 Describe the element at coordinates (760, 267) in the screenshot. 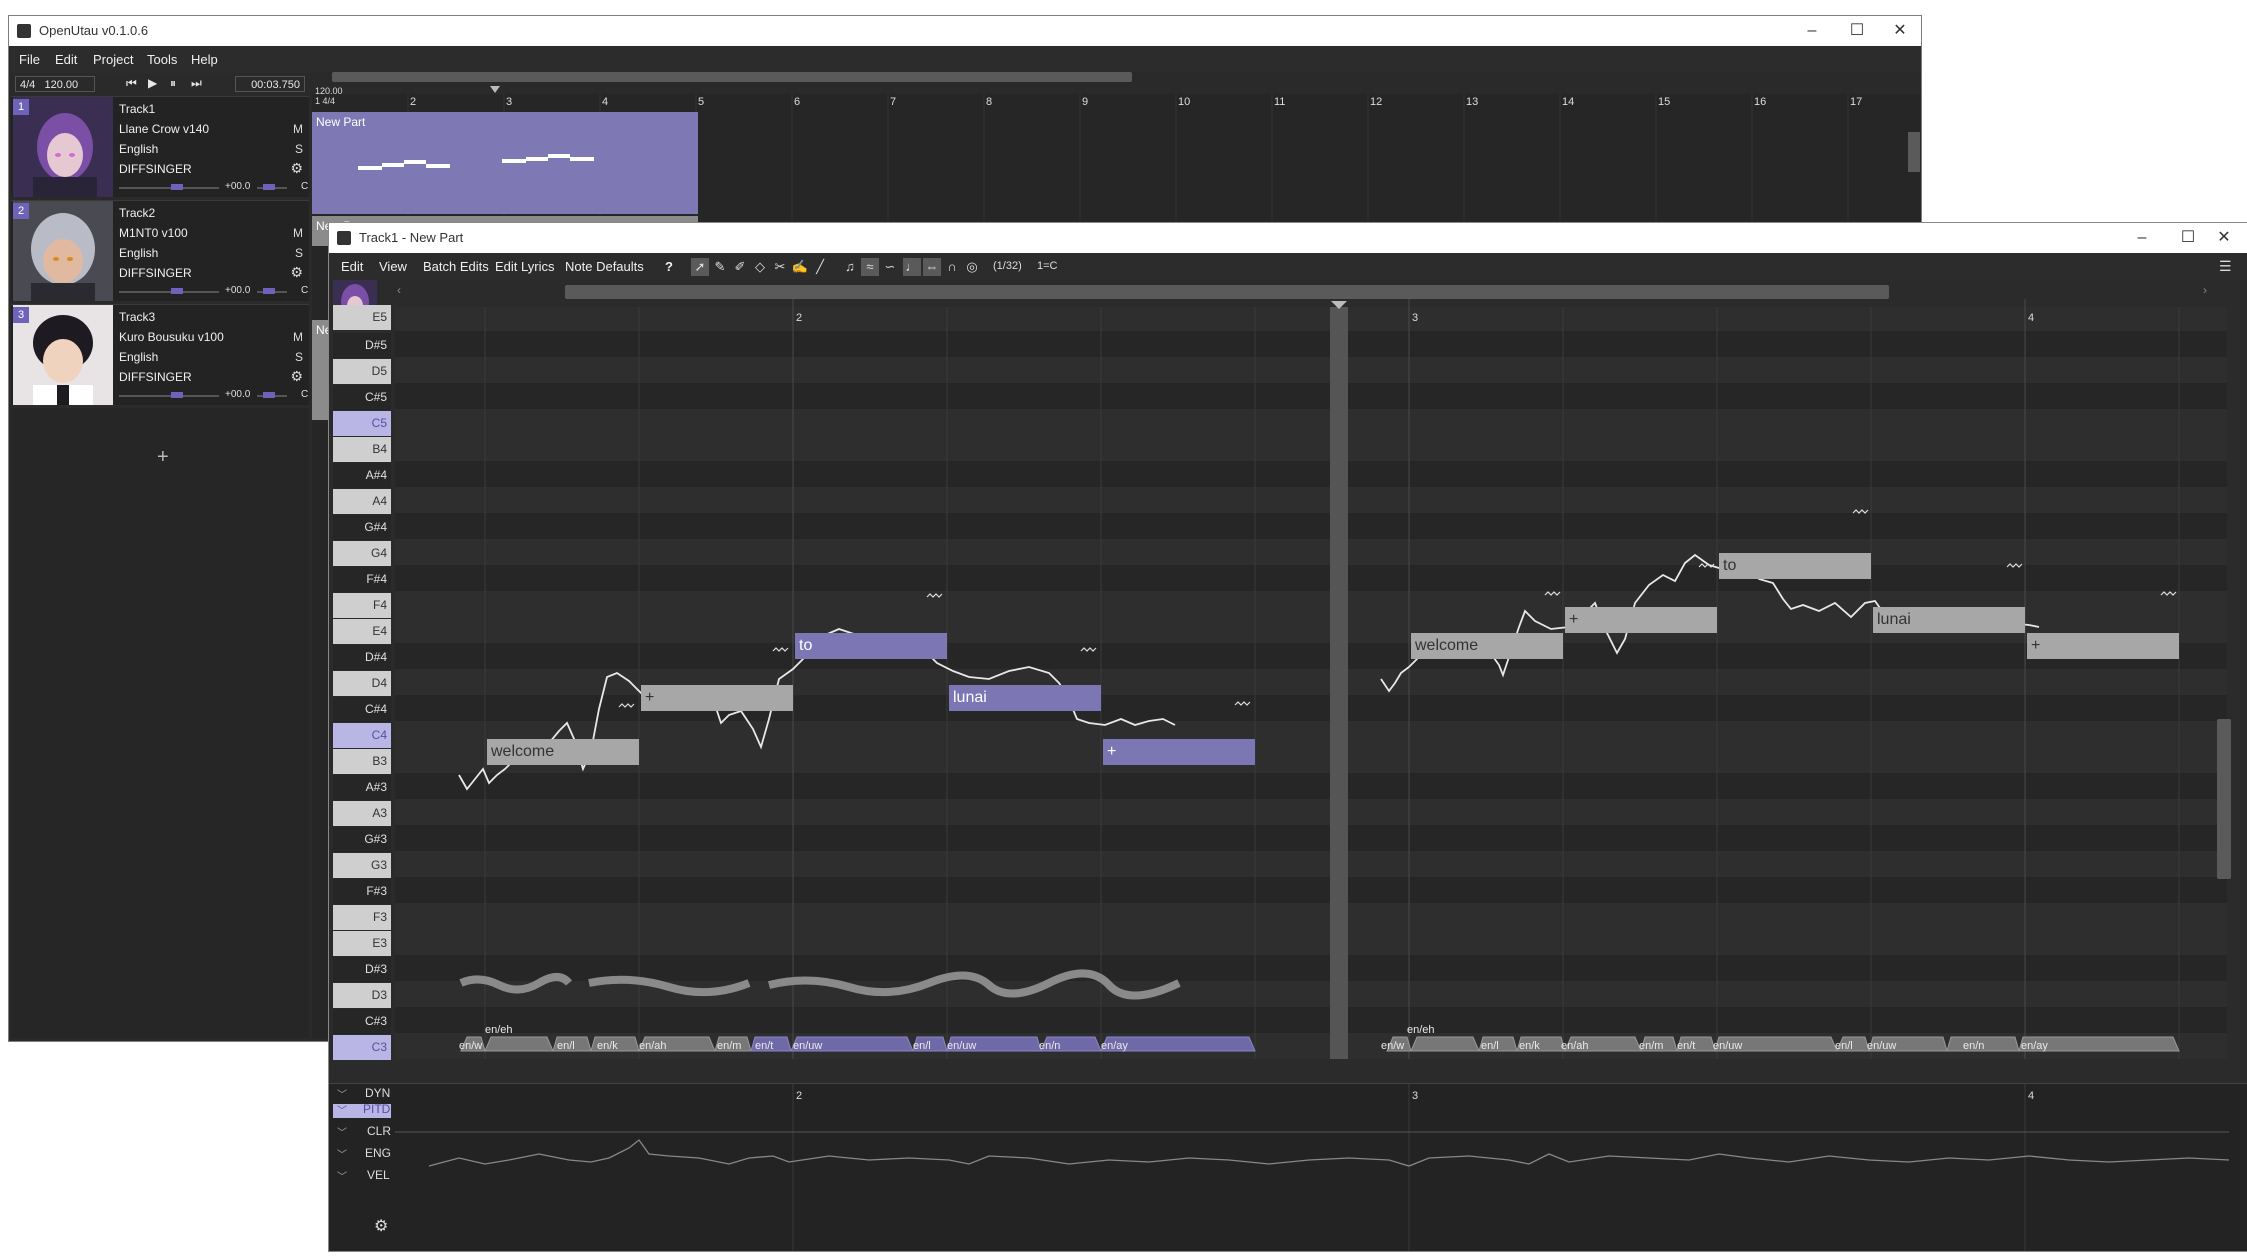

I see `eraser-tool-icon: ◇` at that location.